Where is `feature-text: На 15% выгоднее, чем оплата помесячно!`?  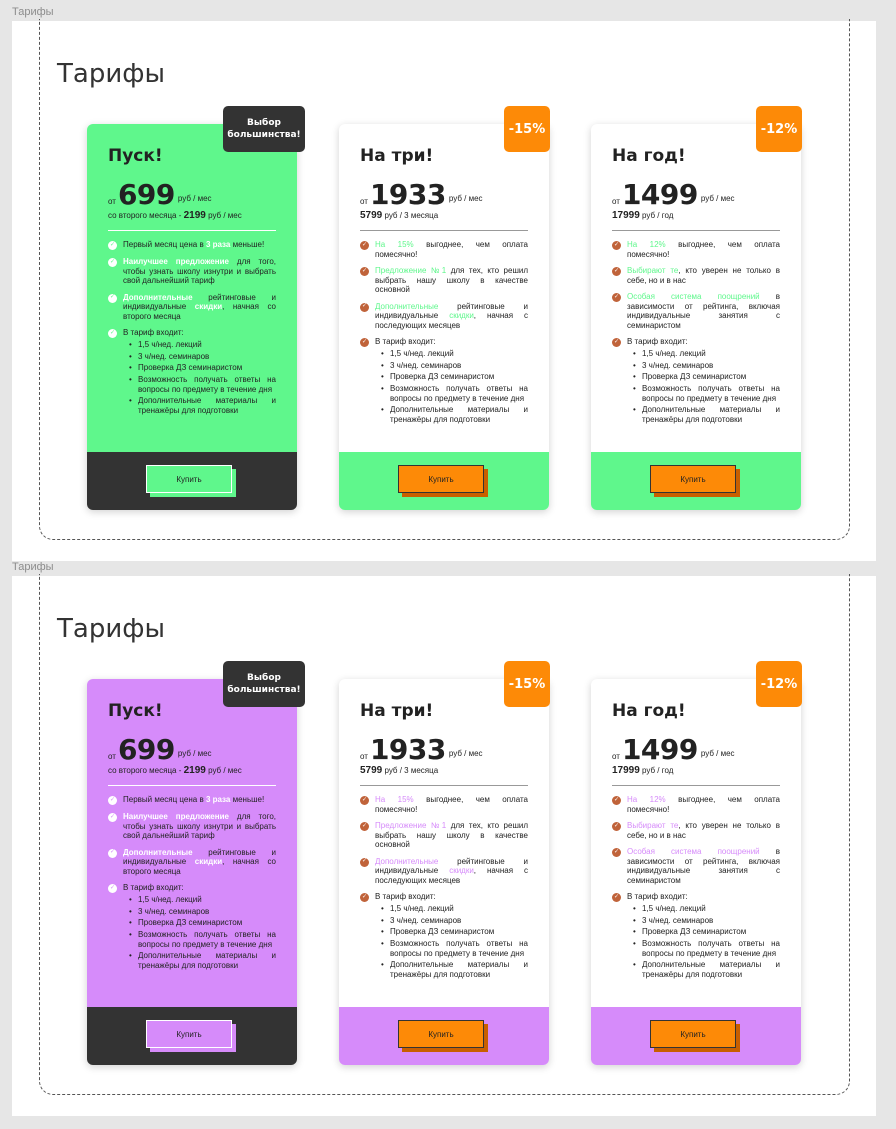
feature-text: На 15% выгоднее, чем оплата помесячно! is located at coordinates (451, 249).